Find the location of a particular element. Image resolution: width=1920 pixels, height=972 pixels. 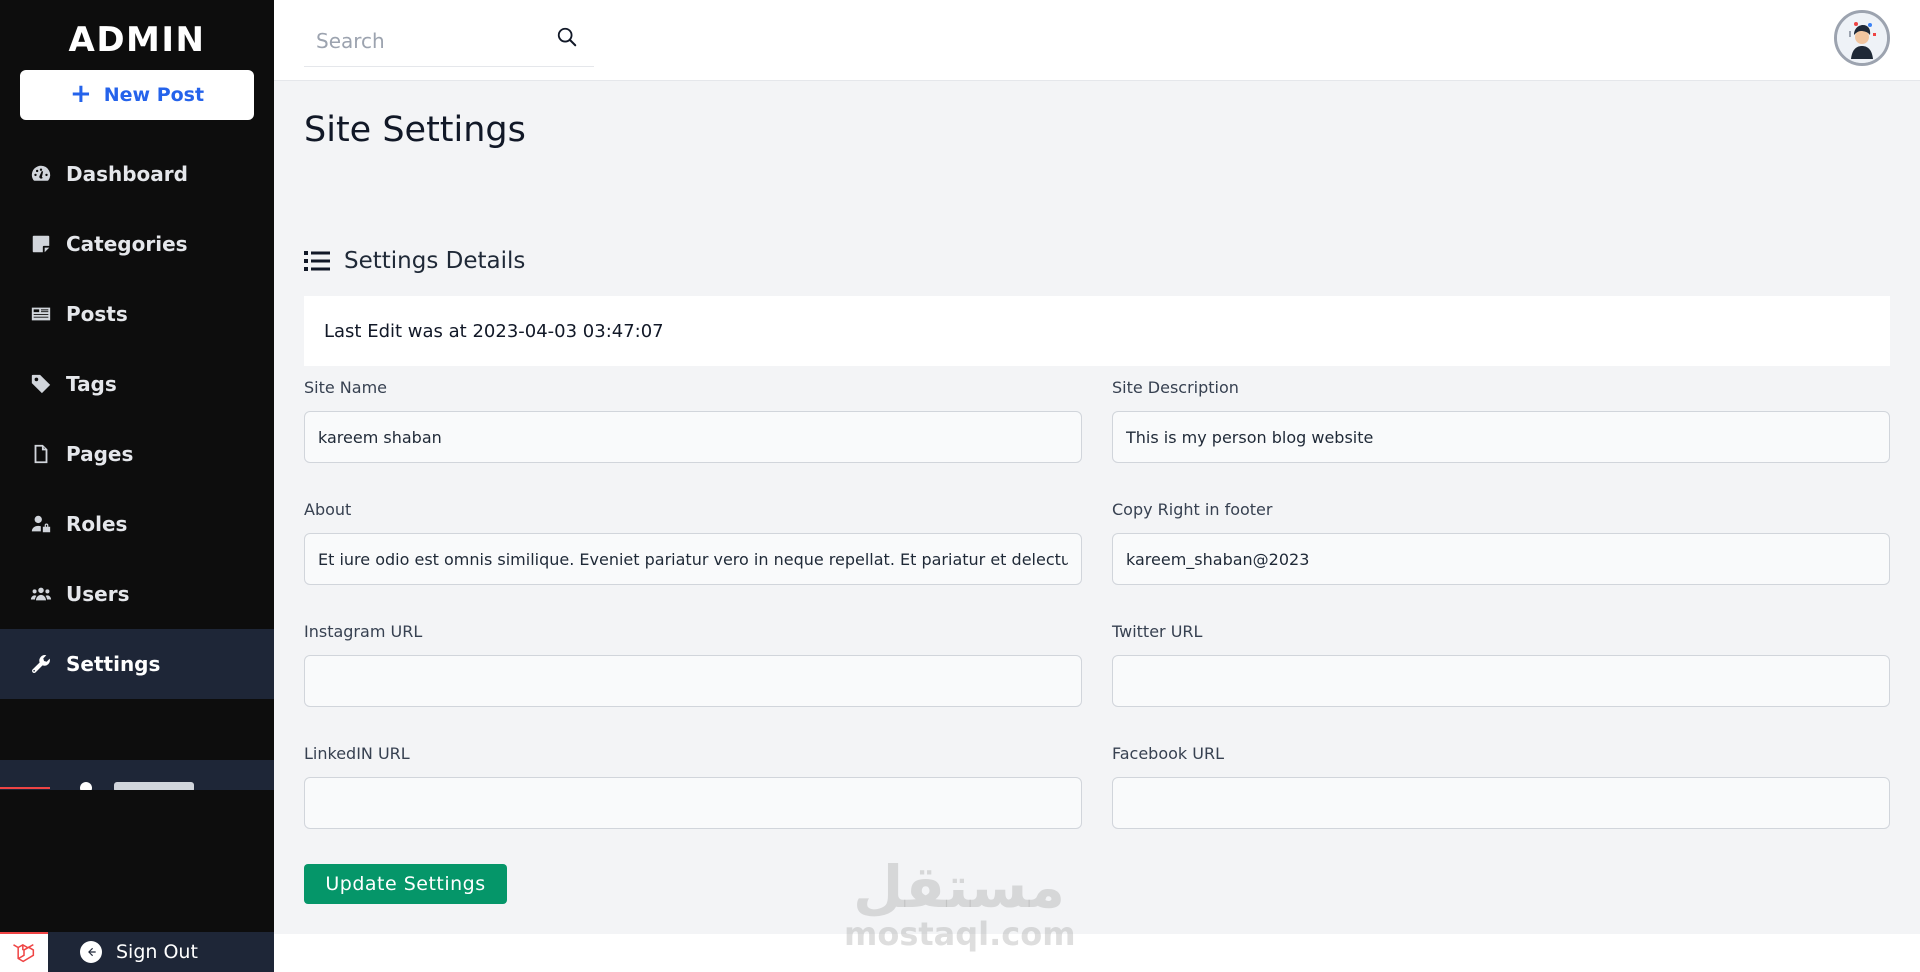

instagram-url-label: Instagram URL is located at coordinates (363, 631).